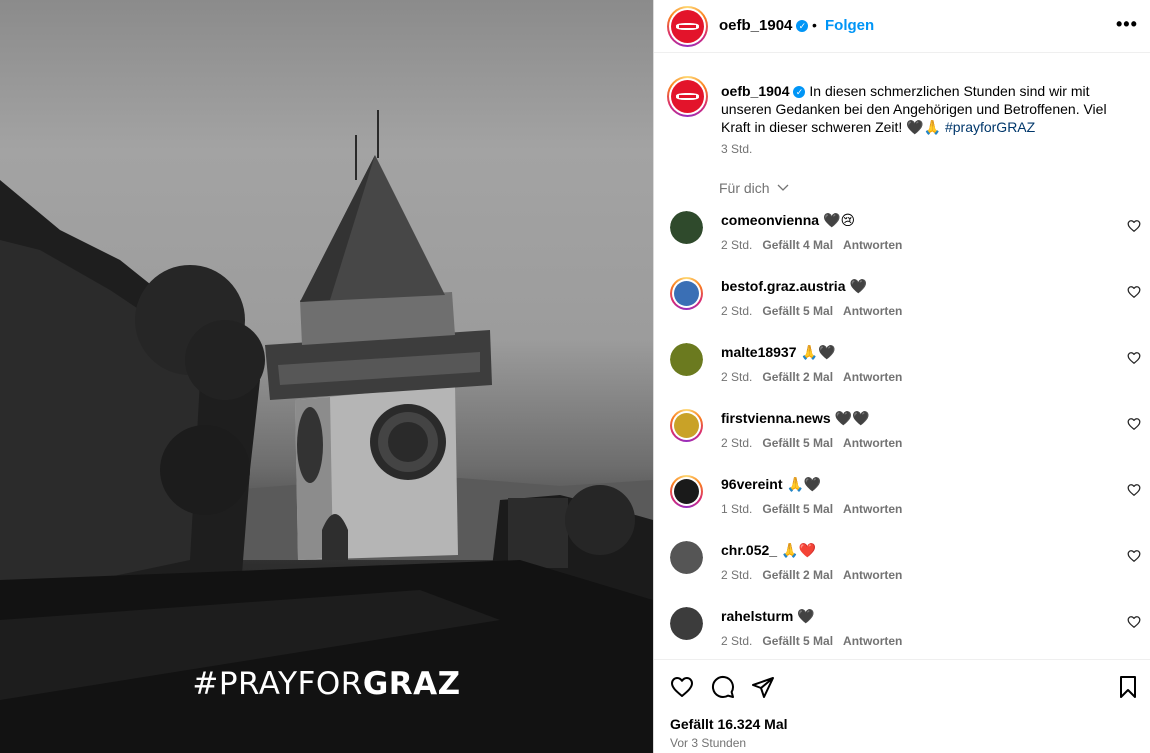 The height and width of the screenshot is (753, 1150). Describe the element at coordinates (736, 509) in the screenshot. I see `comment-time: 1 Std.` at that location.